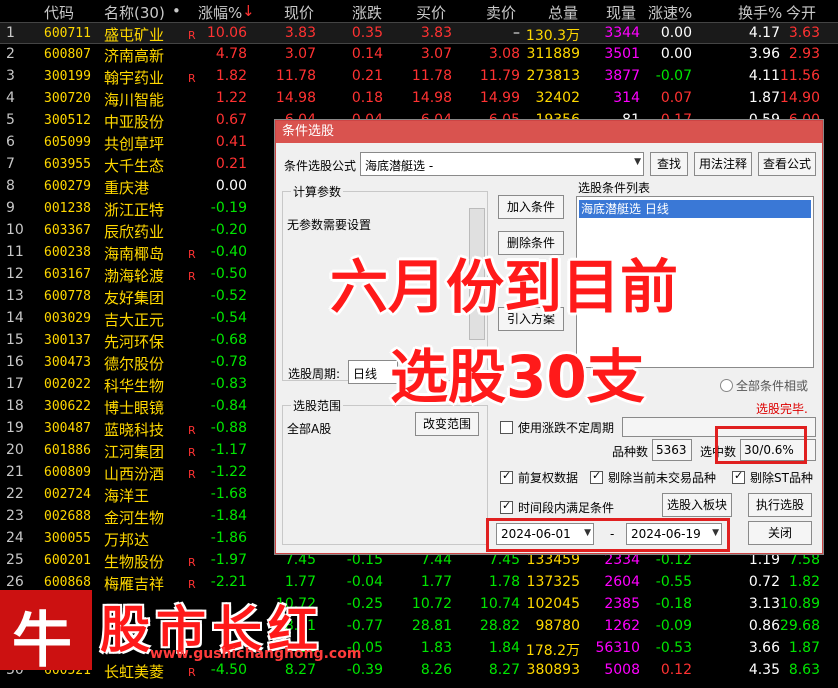  Describe the element at coordinates (799, 98) in the screenshot. I see `cell-open: 14.90` at that location.